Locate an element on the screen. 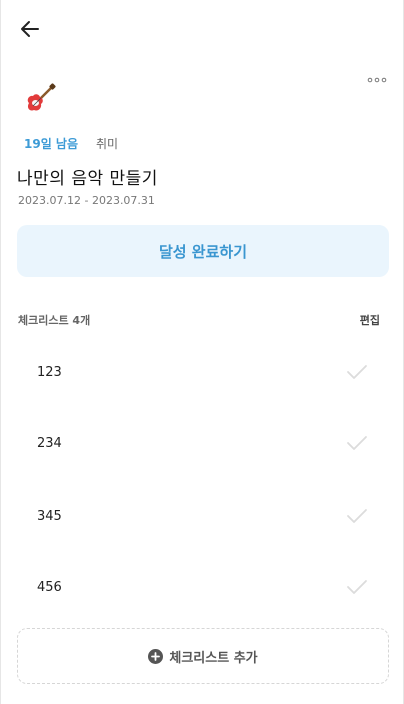 Image resolution: width=404 pixels, height=704 pixels. add-checklist-button: 체크리스트 추가 is located at coordinates (203, 656).